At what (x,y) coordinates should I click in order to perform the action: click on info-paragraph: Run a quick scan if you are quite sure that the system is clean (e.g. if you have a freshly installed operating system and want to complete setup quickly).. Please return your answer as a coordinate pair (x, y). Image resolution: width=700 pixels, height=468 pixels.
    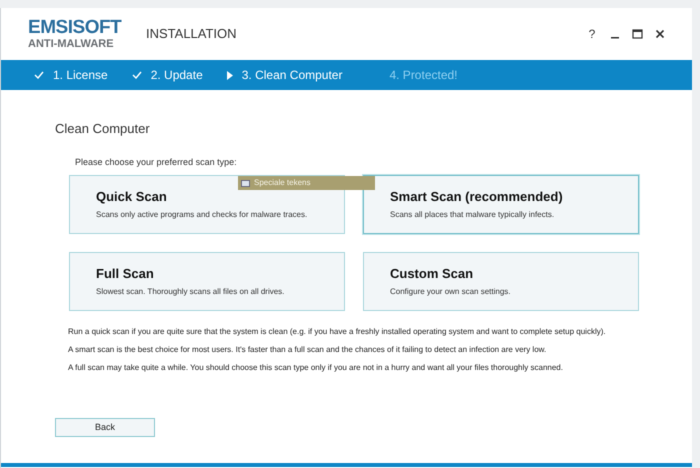
    Looking at the image, I should click on (337, 332).